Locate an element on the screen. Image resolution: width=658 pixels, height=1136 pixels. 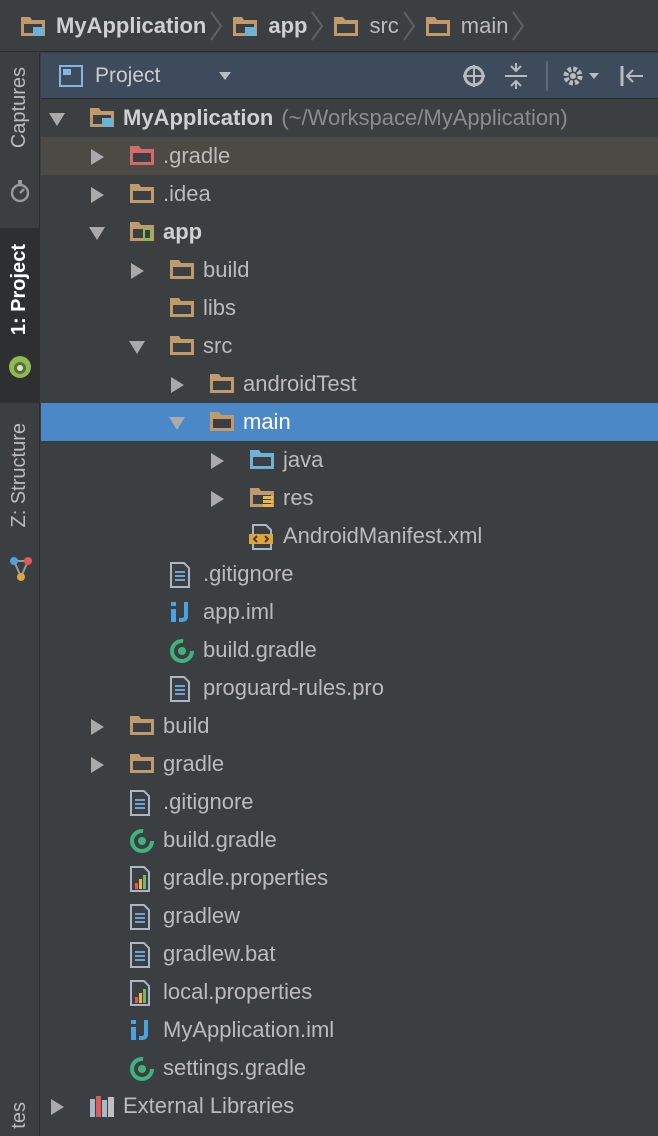
tree-node-label: settings.gradle is located at coordinates (234, 1068).